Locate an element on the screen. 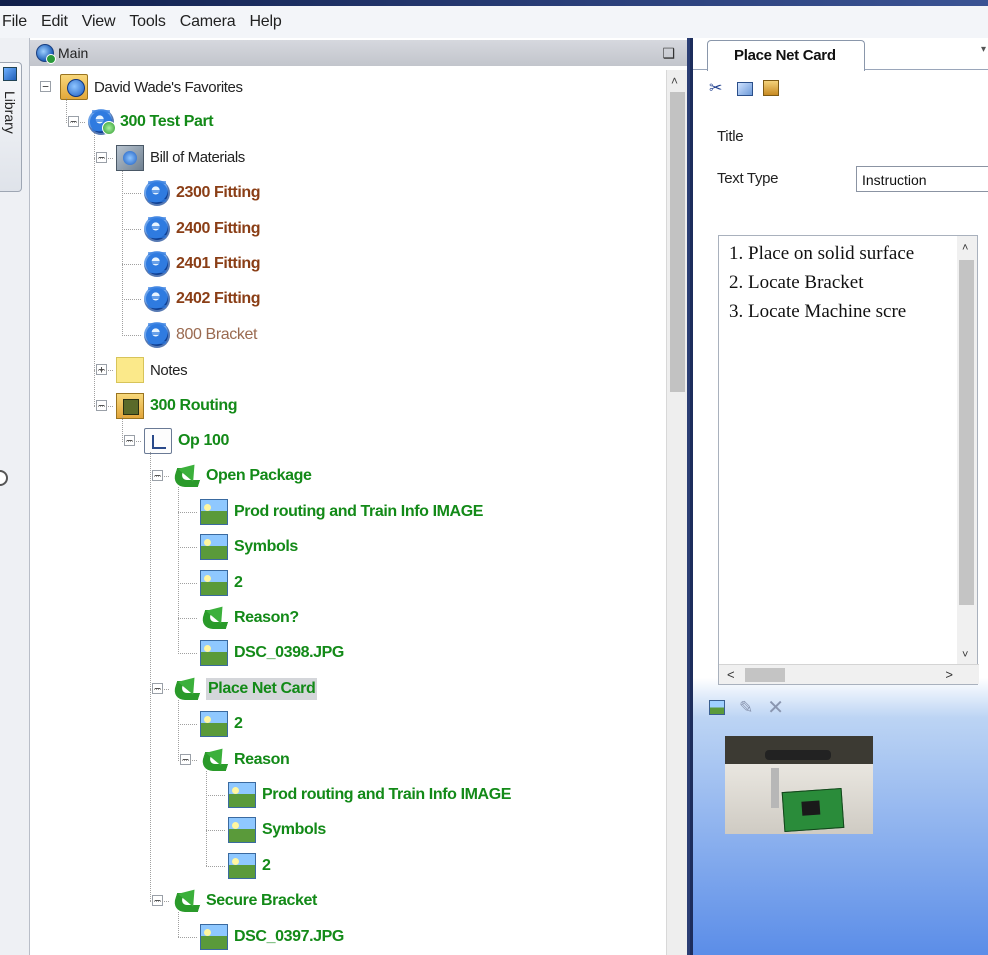 This screenshot has height=955, width=988. scroll-right-icon: > is located at coordinates (949, 674).